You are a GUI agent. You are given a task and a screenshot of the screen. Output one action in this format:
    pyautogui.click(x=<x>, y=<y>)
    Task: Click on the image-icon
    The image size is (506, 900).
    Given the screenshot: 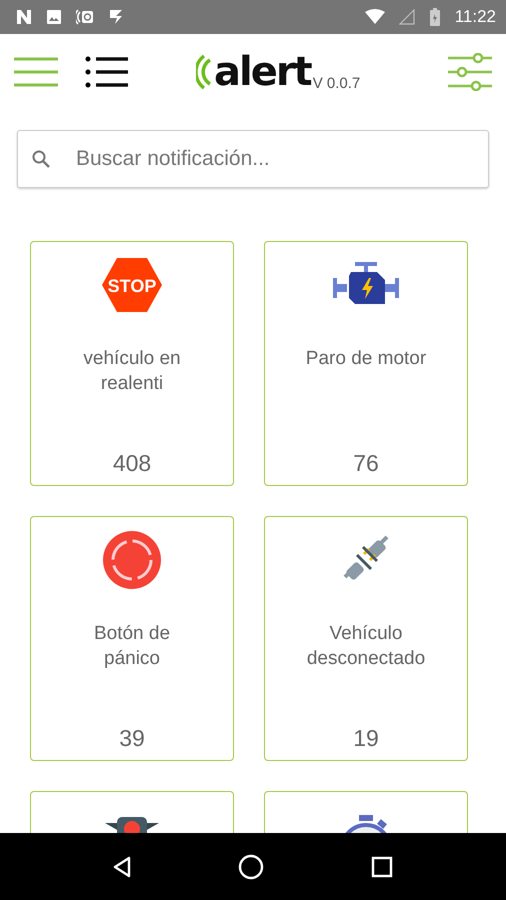 What is the action you would take?
    pyautogui.click(x=54, y=17)
    